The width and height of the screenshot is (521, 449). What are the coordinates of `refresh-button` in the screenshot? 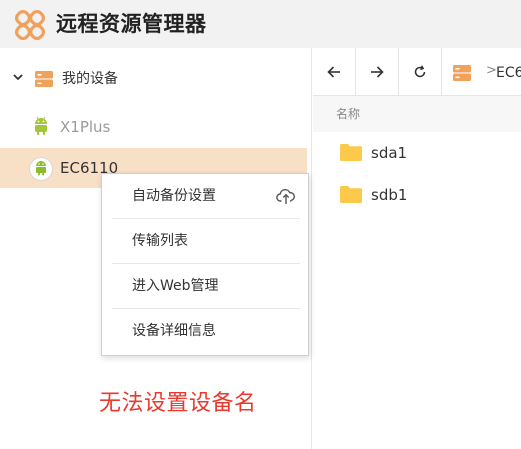 It's located at (420, 72).